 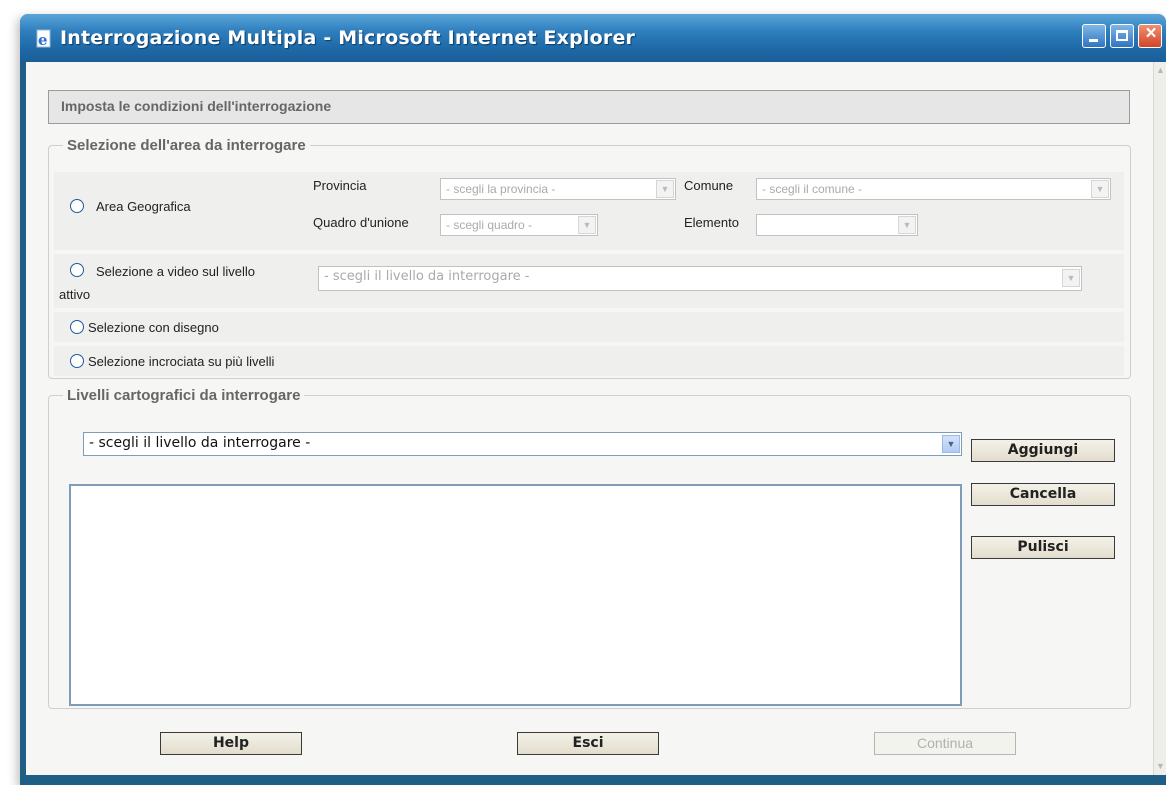 What do you see at coordinates (709, 185) in the screenshot?
I see `comune-label: Comune` at bounding box center [709, 185].